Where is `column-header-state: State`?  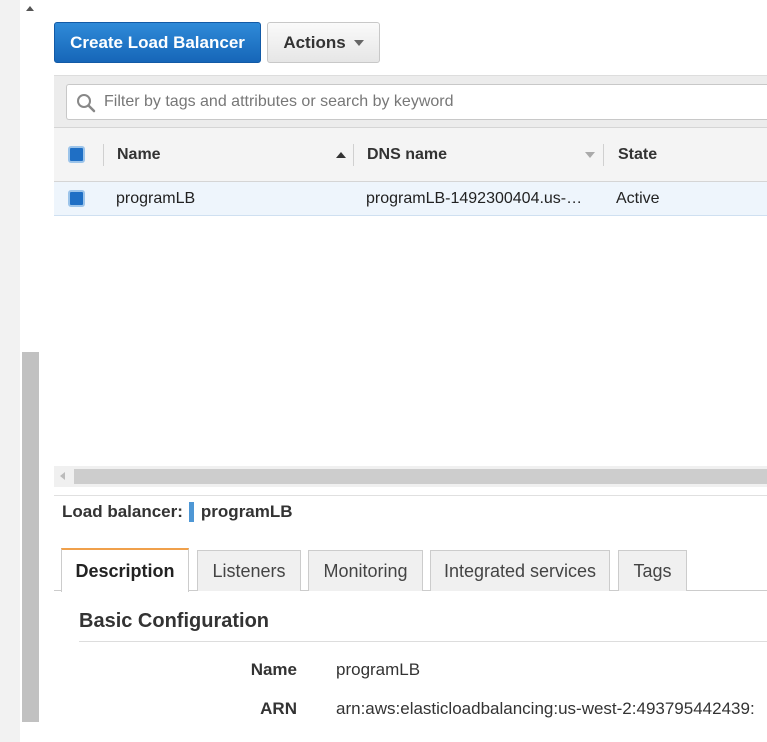 column-header-state: State is located at coordinates (637, 154).